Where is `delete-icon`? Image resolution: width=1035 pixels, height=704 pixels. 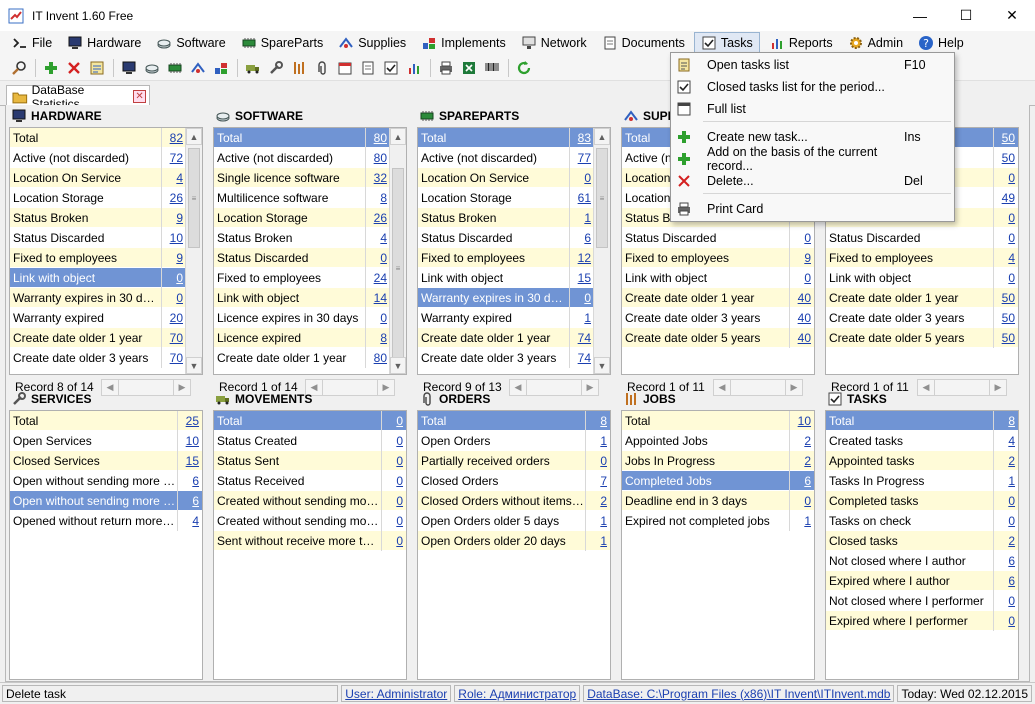
delete-icon is located at coordinates (73, 68).